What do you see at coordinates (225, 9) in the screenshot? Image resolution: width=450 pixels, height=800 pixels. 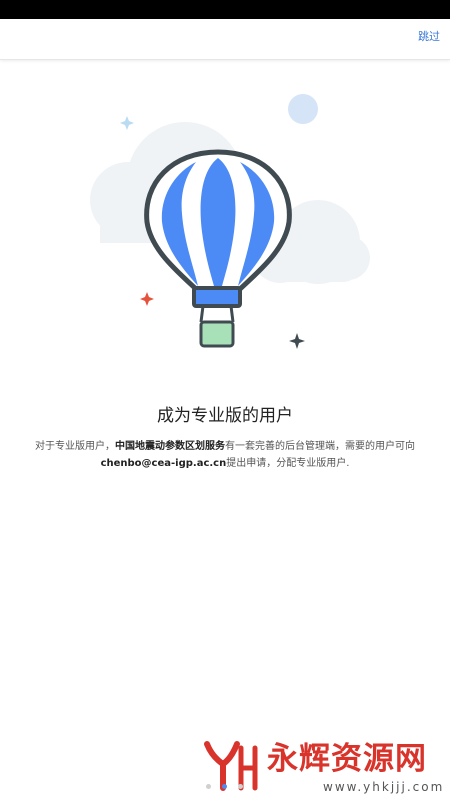 I see `status-bar` at bounding box center [225, 9].